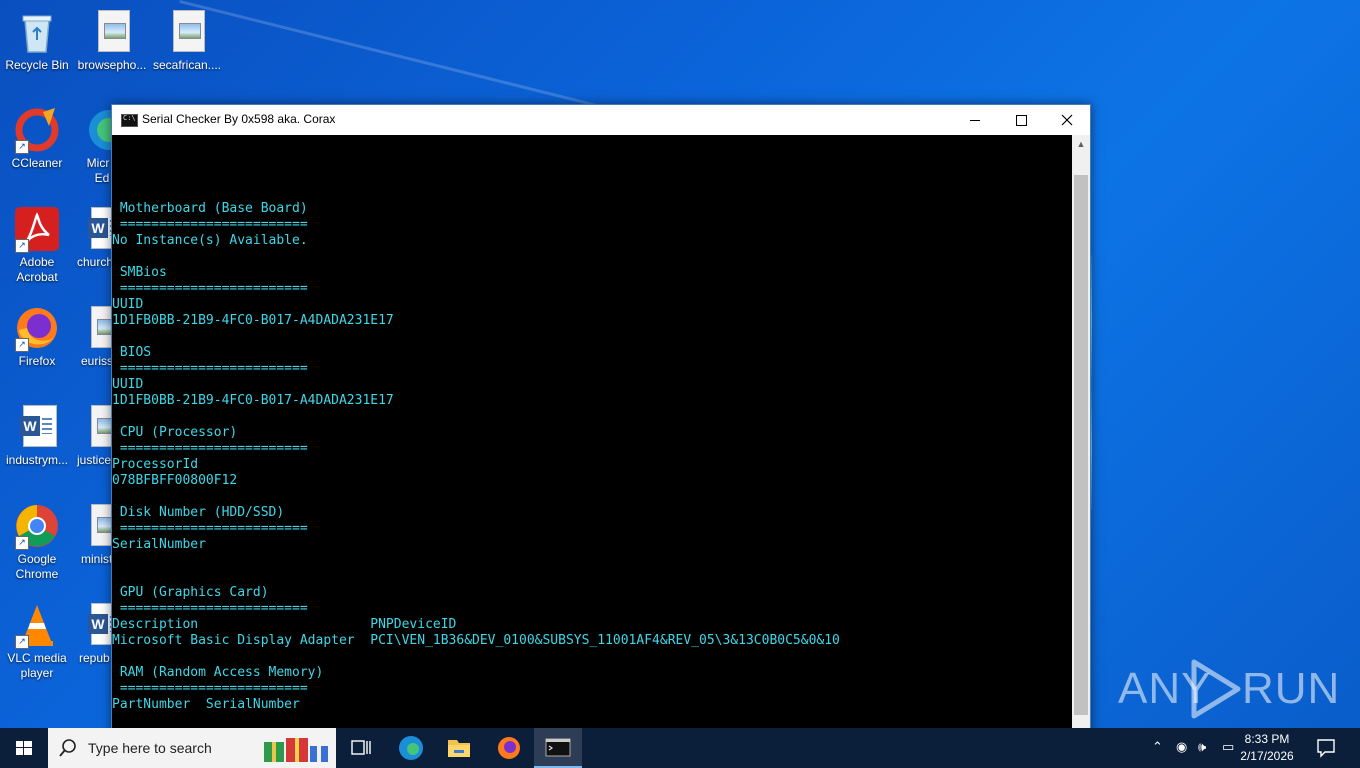  What do you see at coordinates (284, 624) in the screenshot?
I see `console-line: Description PNPDeviceID` at bounding box center [284, 624].